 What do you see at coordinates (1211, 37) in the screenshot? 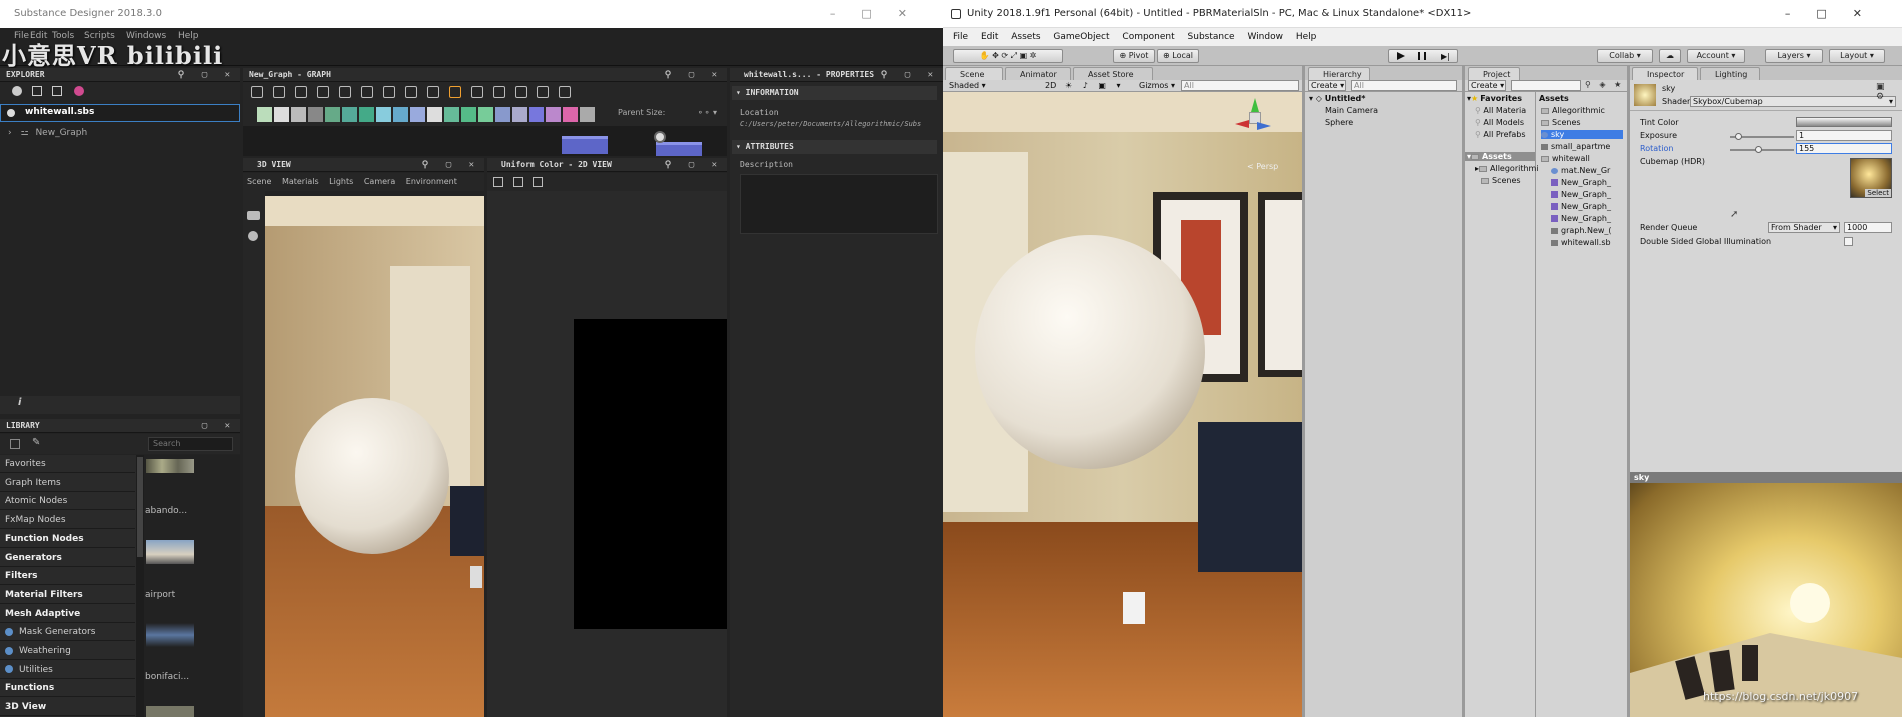
I see `unity-menu-substance: Substance` at bounding box center [1211, 37].